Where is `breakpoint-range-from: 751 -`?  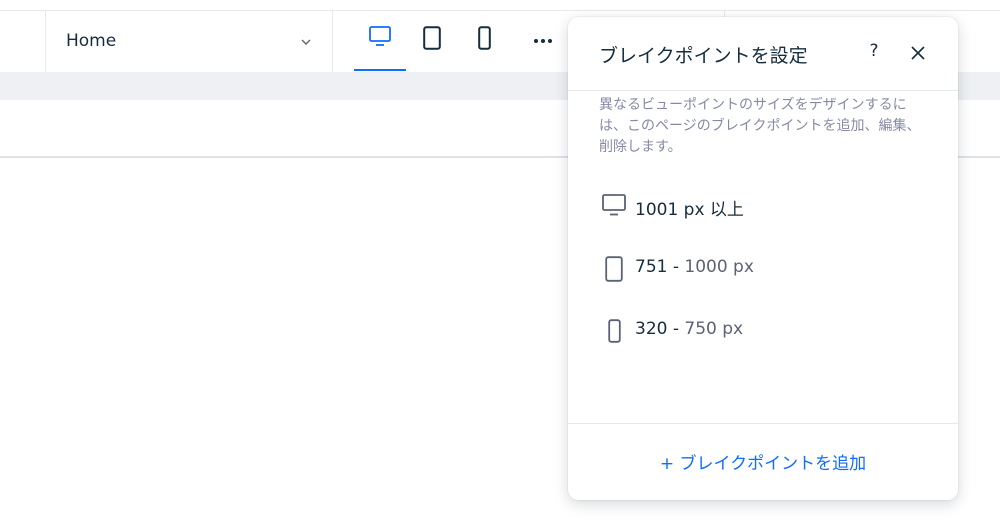 breakpoint-range-from: 751 - is located at coordinates (660, 267).